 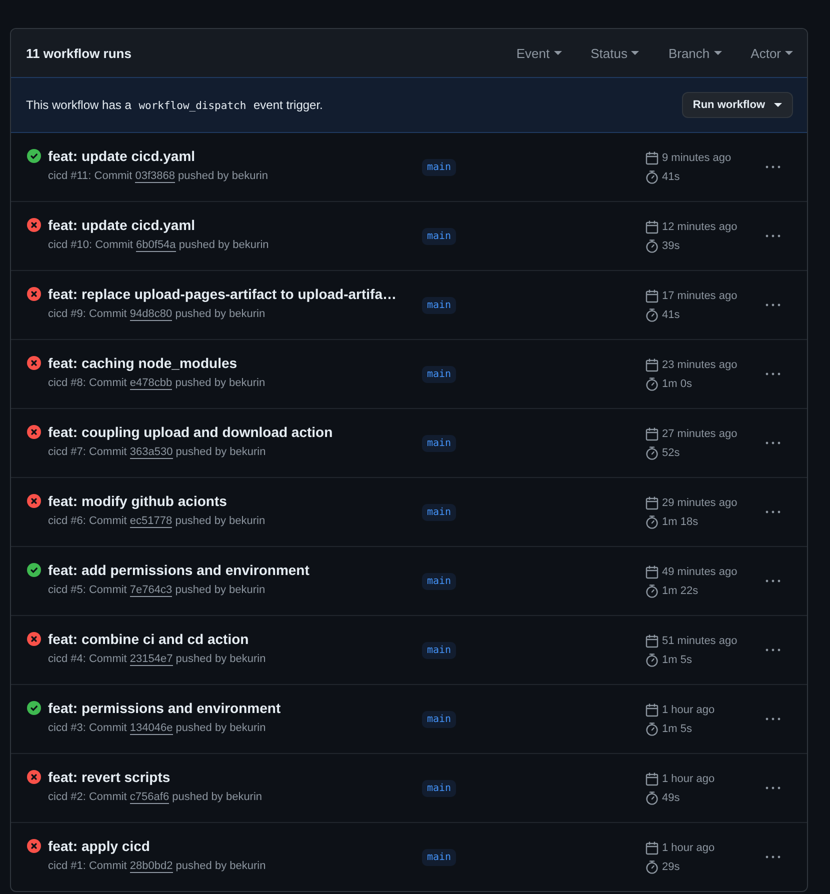 What do you see at coordinates (697, 158) in the screenshot?
I see `run-time: 9 minutes ago` at bounding box center [697, 158].